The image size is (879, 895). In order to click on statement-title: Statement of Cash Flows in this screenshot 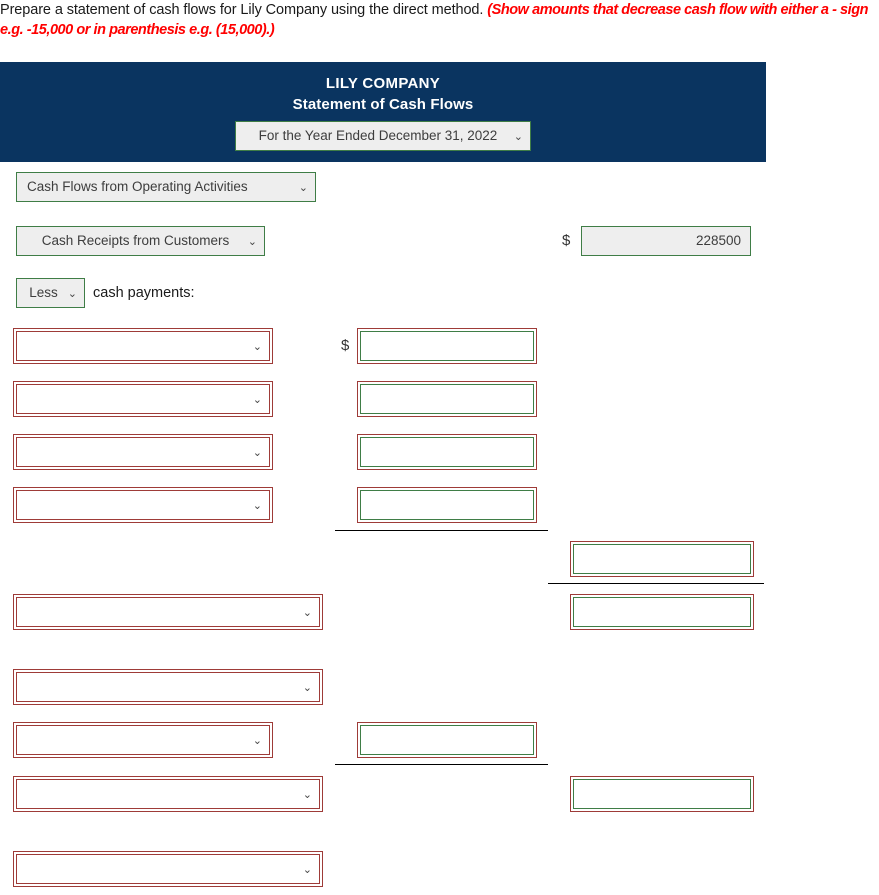, I will do `click(383, 104)`.